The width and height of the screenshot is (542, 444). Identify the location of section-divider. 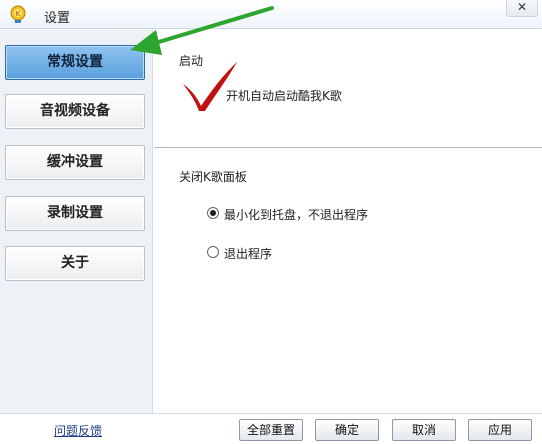
(348, 147).